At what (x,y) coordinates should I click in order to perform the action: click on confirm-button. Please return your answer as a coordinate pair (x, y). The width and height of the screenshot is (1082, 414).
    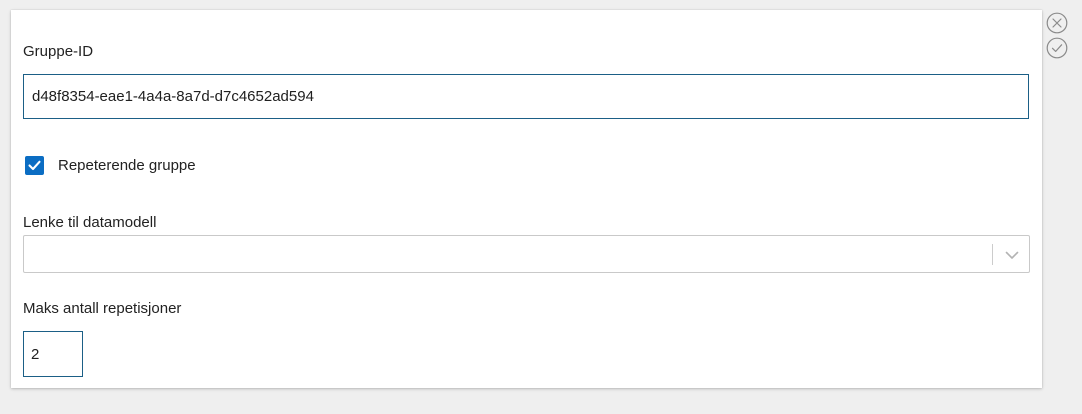
    Looking at the image, I should click on (1057, 48).